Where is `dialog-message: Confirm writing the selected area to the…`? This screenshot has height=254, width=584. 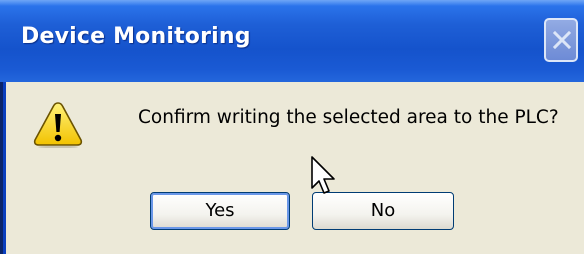
dialog-message: Confirm writing the selected area to the… is located at coordinates (348, 117).